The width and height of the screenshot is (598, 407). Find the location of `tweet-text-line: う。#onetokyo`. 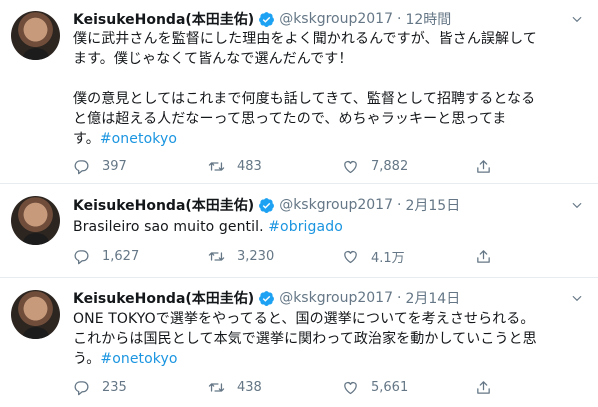

tweet-text-line: う。#onetokyo is located at coordinates (328, 359).